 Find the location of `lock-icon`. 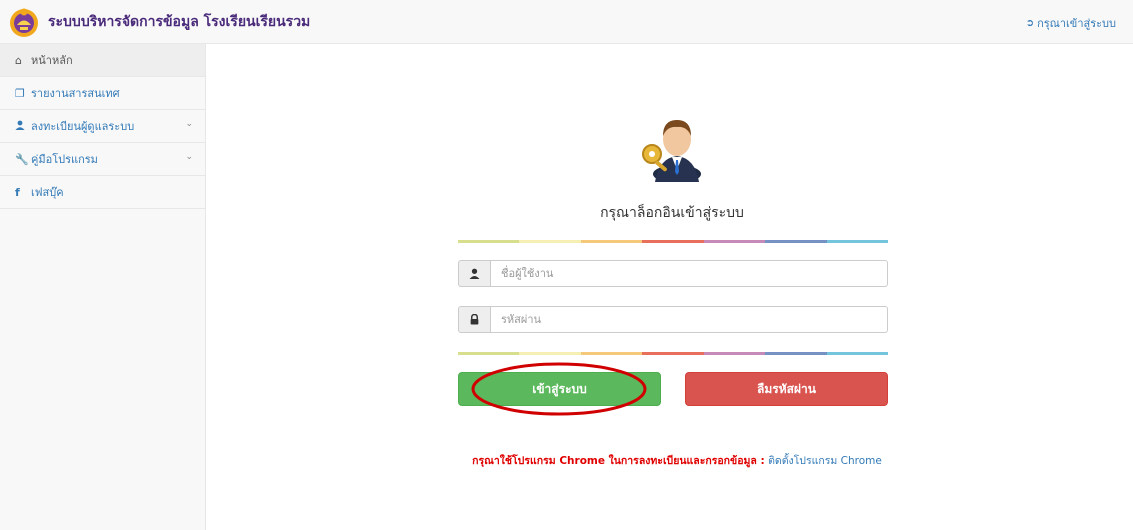

lock-icon is located at coordinates (474, 319).